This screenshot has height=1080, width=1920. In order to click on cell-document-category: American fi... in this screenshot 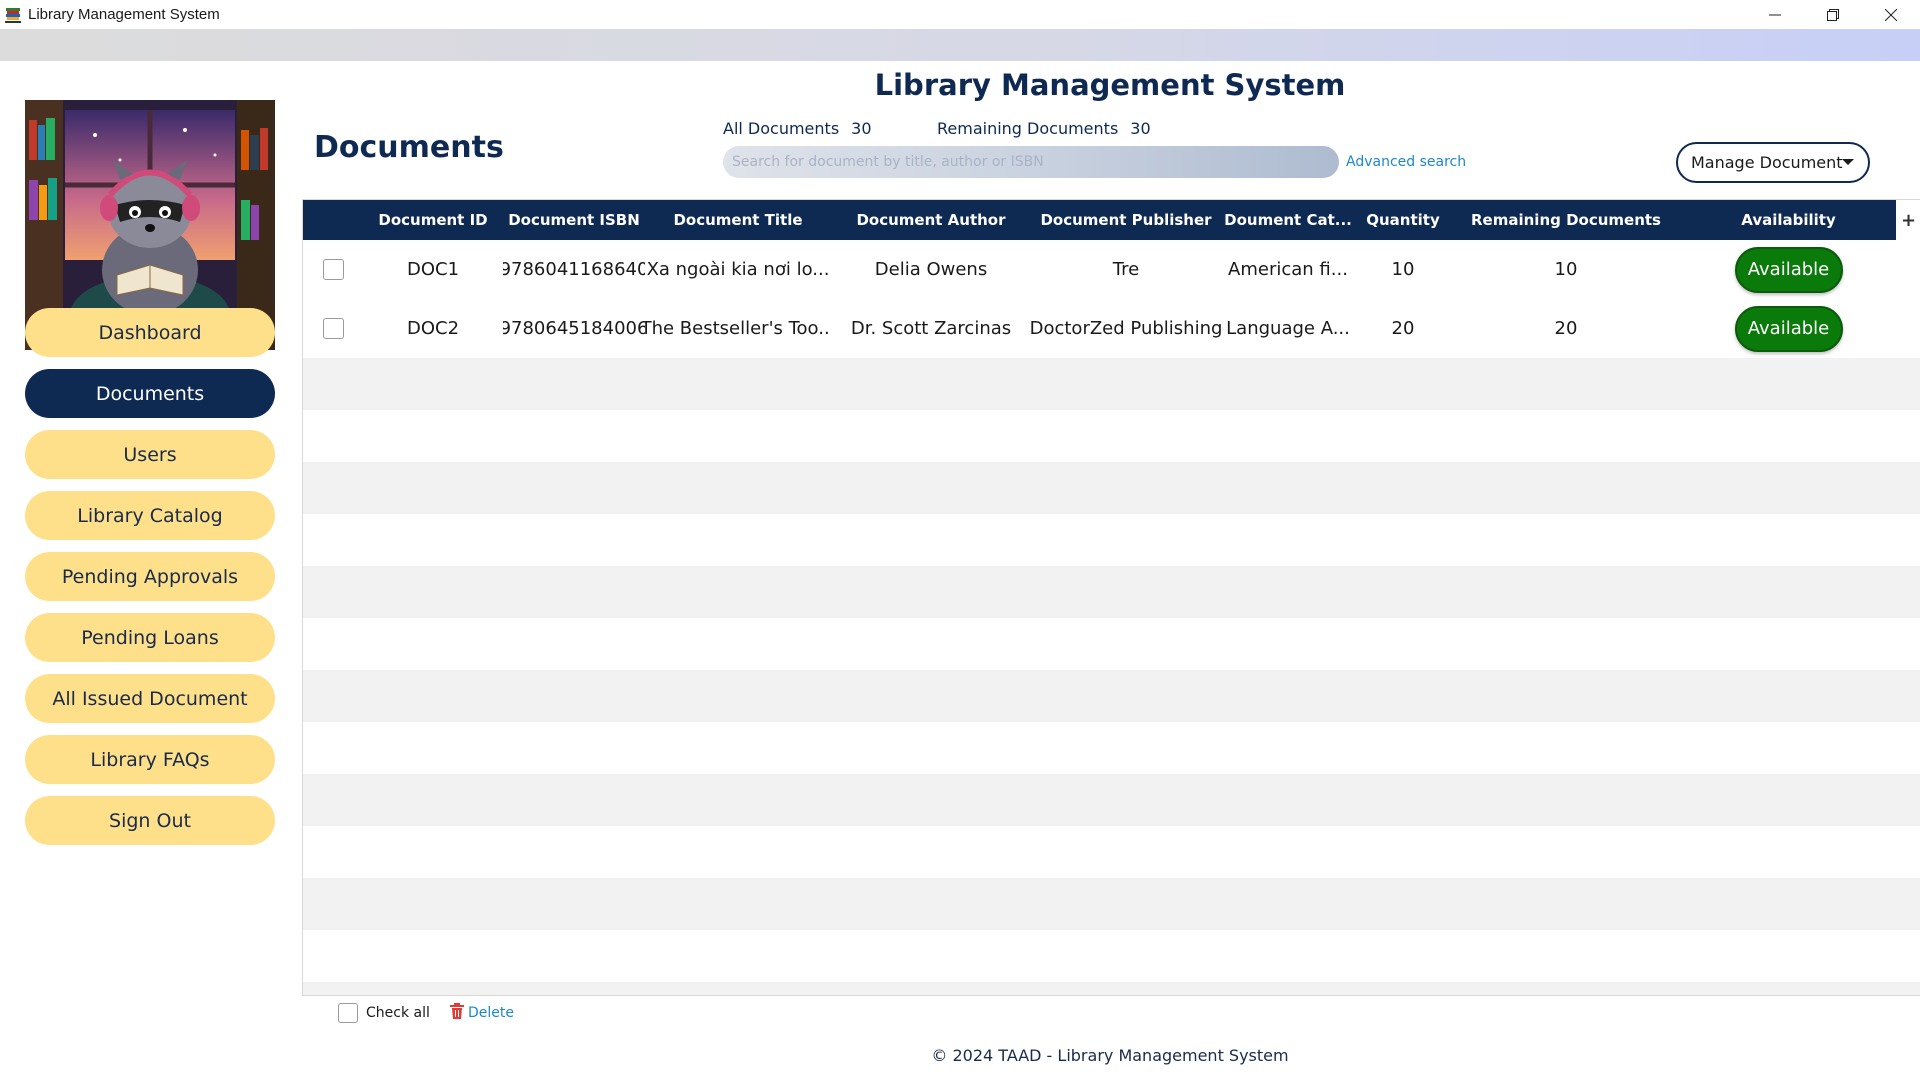, I will do `click(1288, 269)`.